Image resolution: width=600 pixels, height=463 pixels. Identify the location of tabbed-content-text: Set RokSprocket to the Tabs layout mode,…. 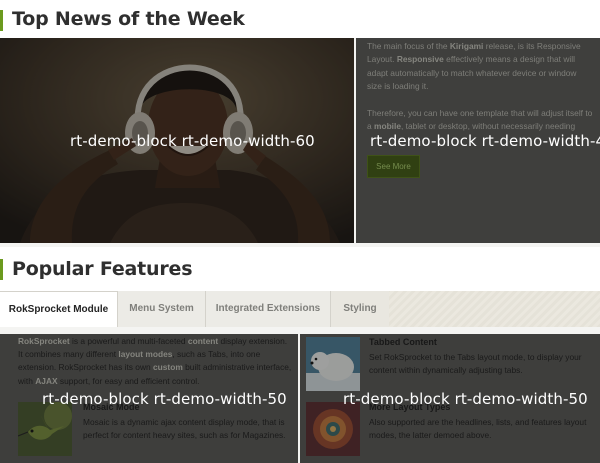
(475, 364).